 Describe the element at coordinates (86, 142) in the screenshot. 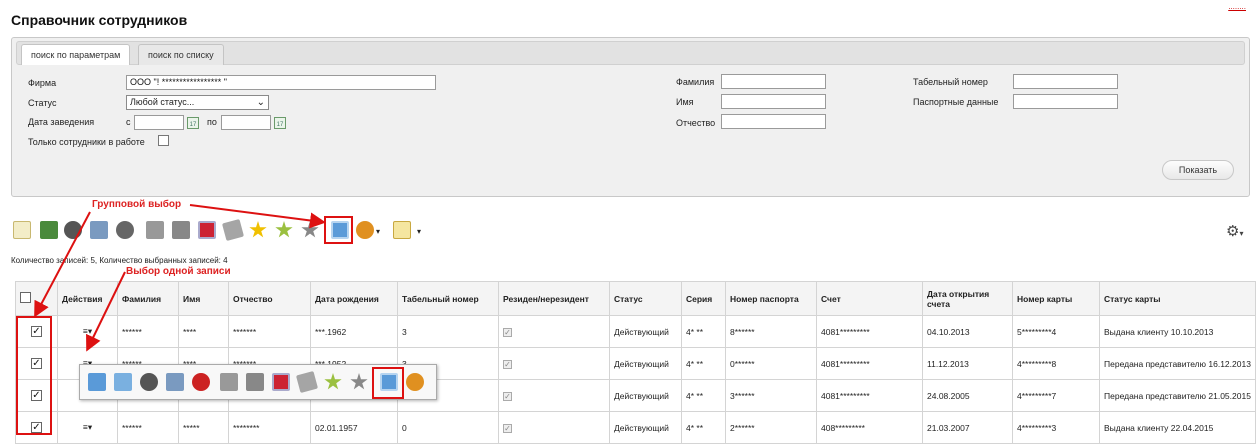

I see `only-working-label: Только сотрудники в работе` at that location.